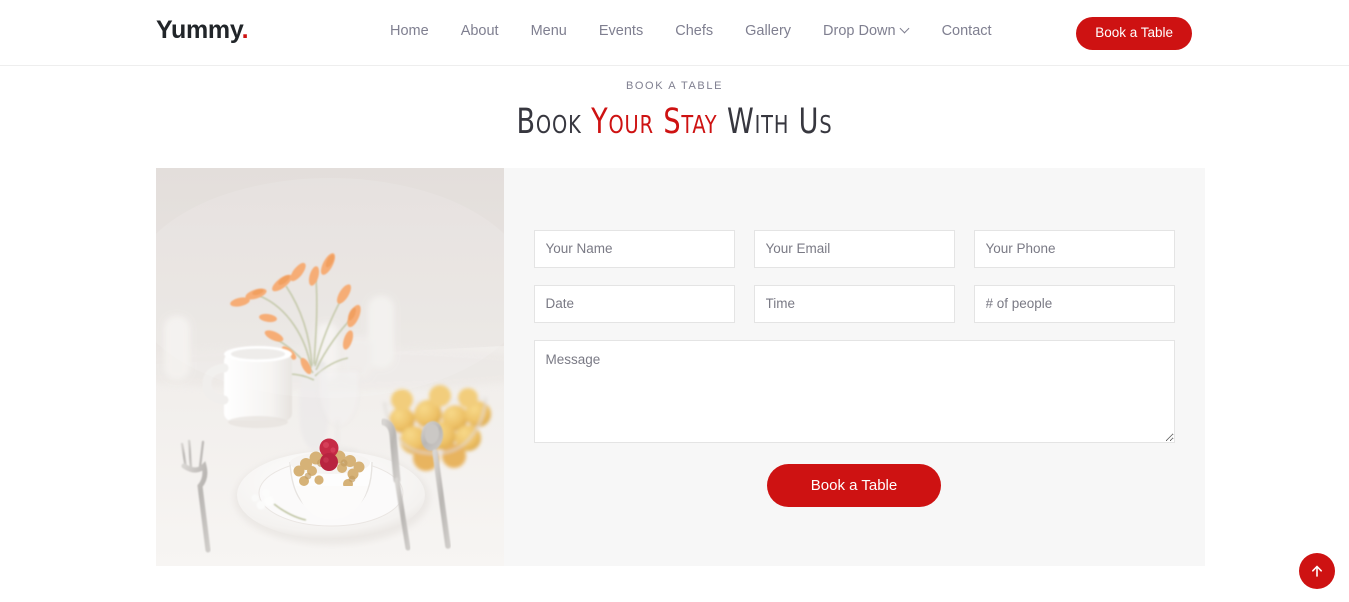 The height and width of the screenshot is (602, 1349). What do you see at coordinates (1134, 33) in the screenshot?
I see `header-book-a-table-button: Book a Table` at bounding box center [1134, 33].